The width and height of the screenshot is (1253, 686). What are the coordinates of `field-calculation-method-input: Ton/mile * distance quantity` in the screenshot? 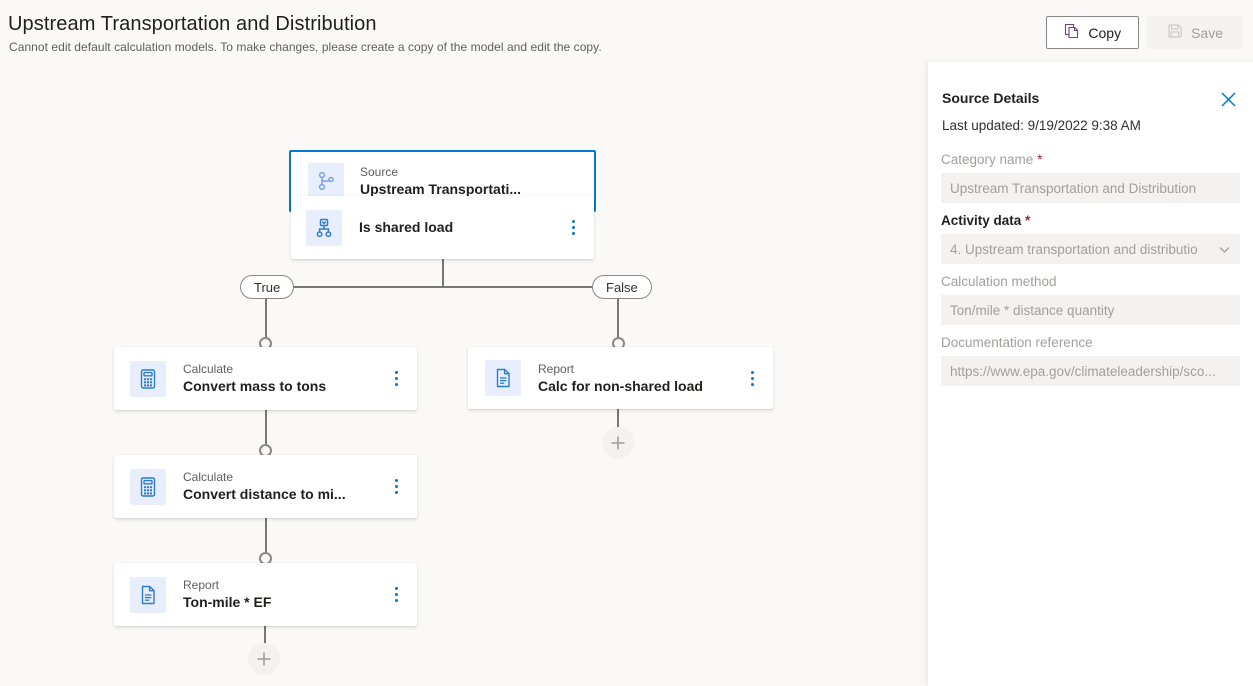 It's located at (1090, 310).